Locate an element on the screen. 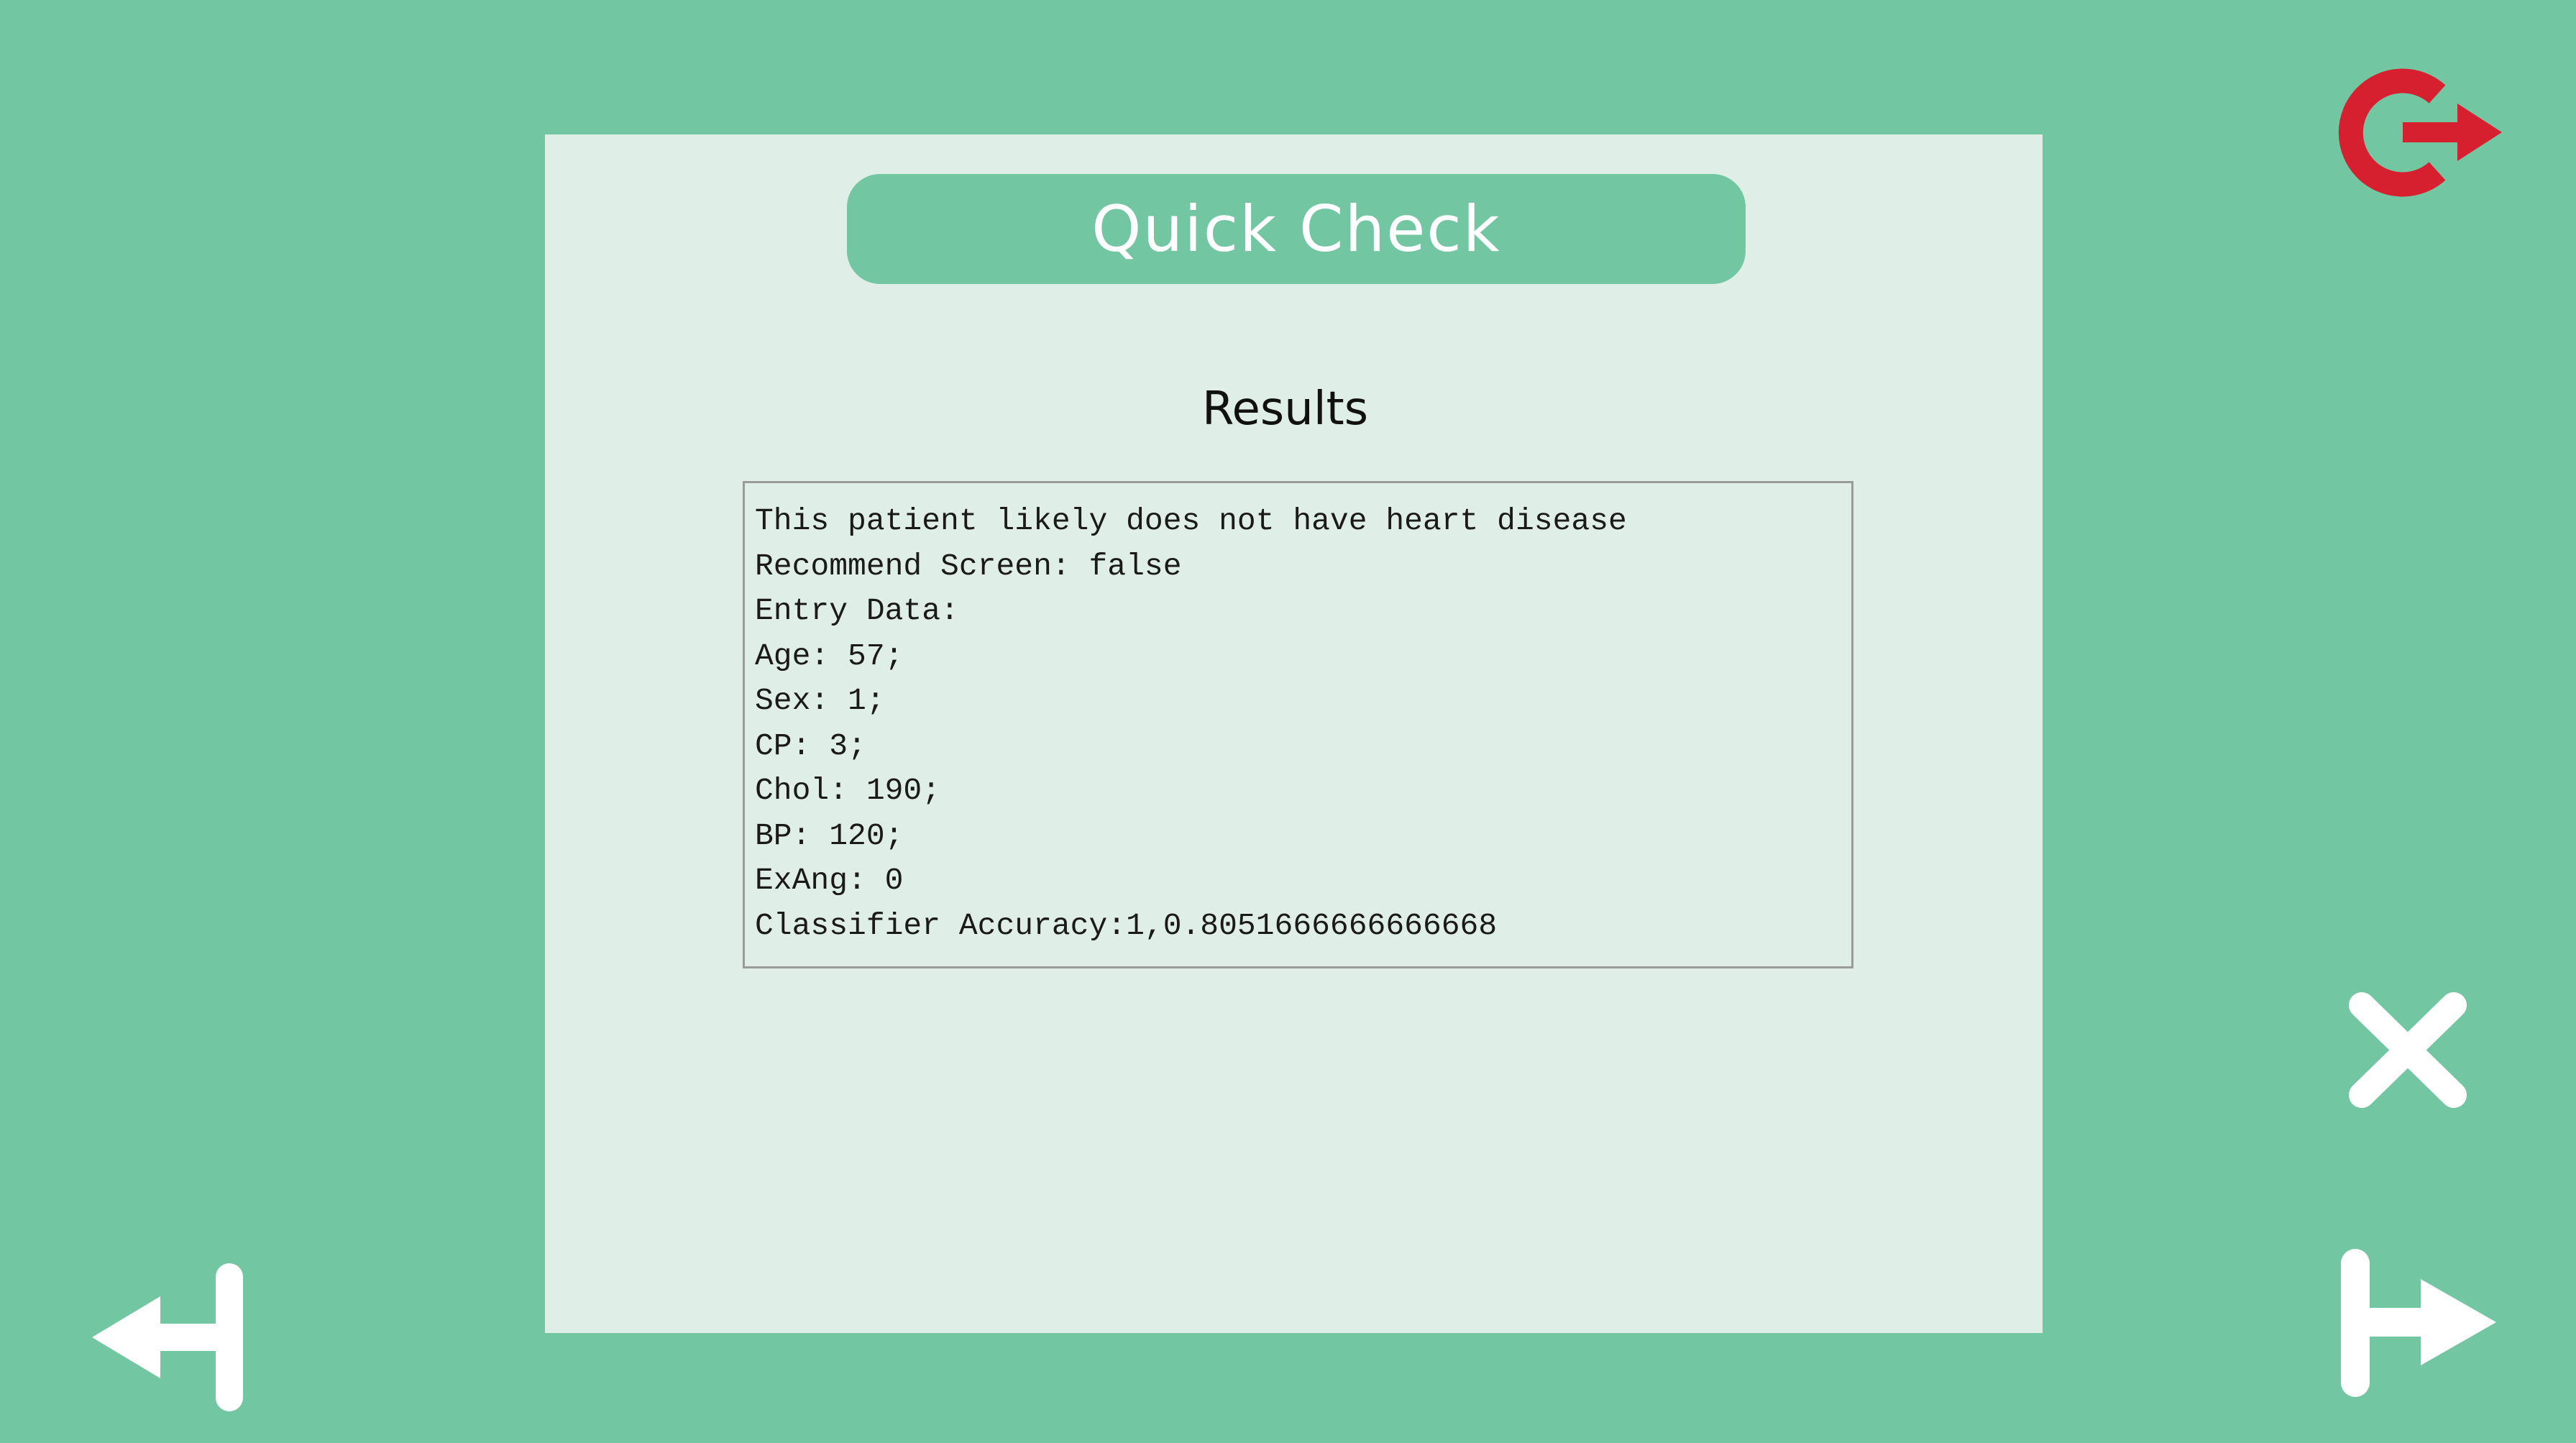 Image resolution: width=2576 pixels, height=1443 pixels. result-line-exang: ExAng: 0 is located at coordinates (829, 880).